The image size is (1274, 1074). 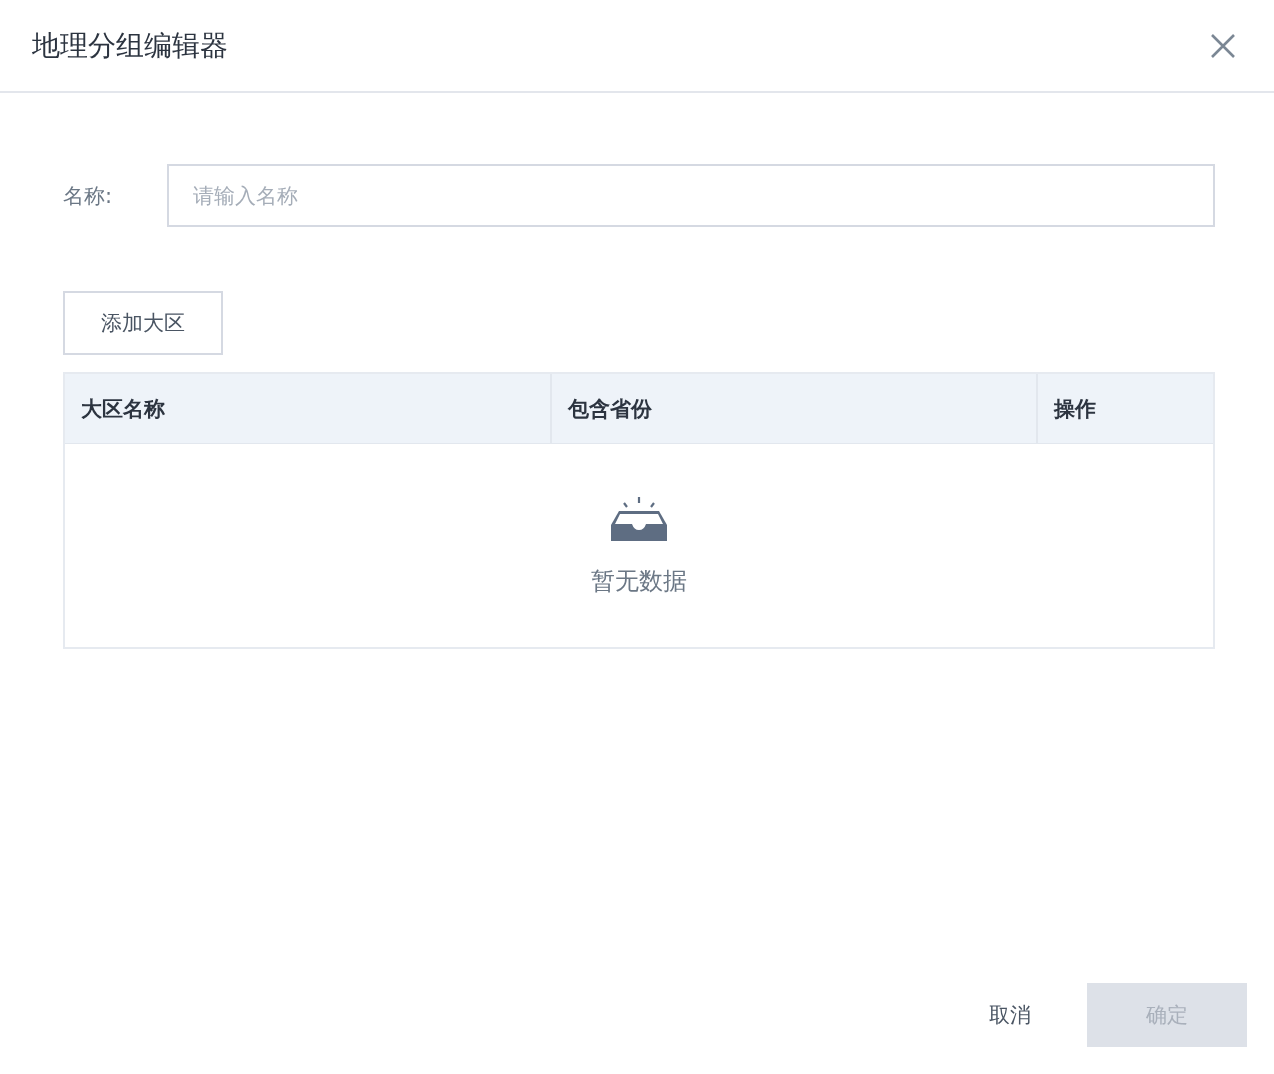 I want to click on empty-text: 暂无数据, so click(x=639, y=581).